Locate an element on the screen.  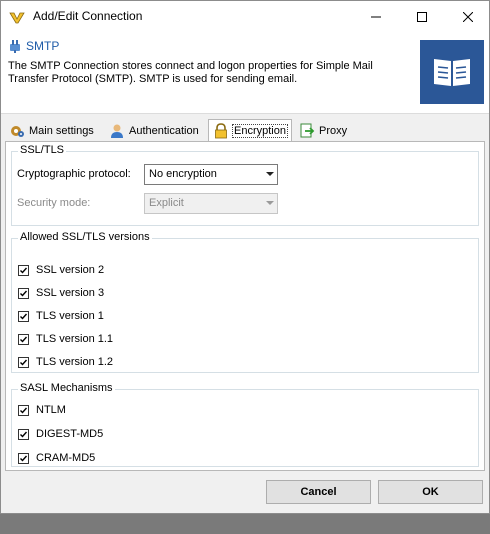
checkbox-label: SSL version 2 is located at coordinates (70, 270).